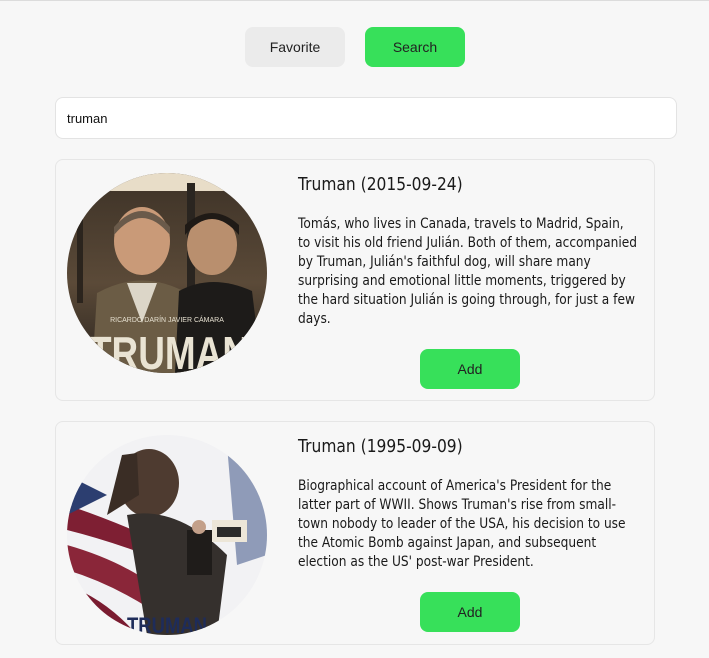 Image resolution: width=709 pixels, height=658 pixels. Describe the element at coordinates (295, 47) in the screenshot. I see `favorite-tab-button: Favorite` at that location.